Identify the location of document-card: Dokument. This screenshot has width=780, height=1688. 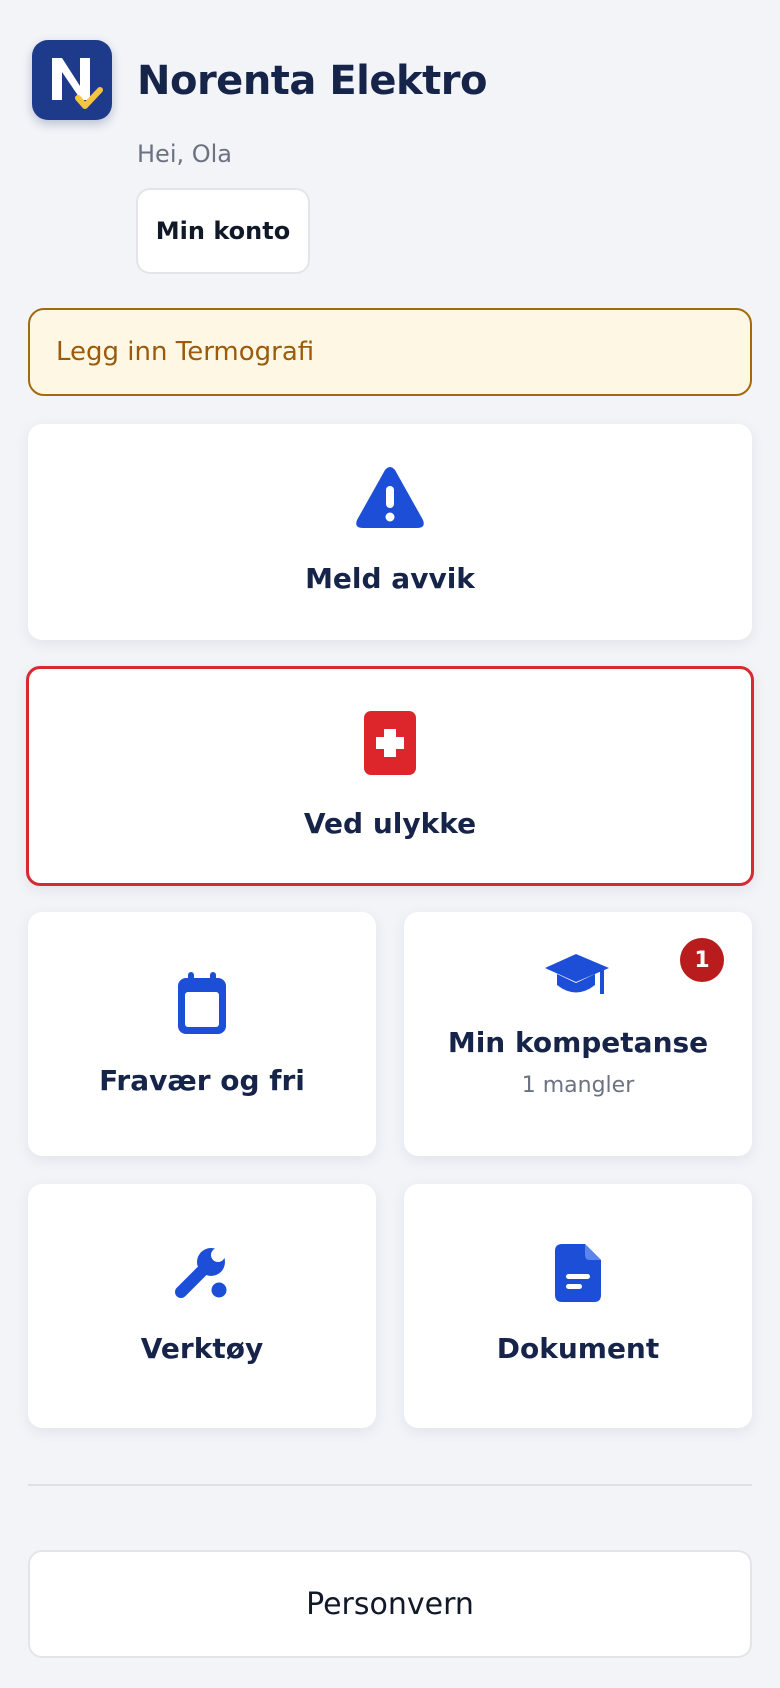
(578, 1306).